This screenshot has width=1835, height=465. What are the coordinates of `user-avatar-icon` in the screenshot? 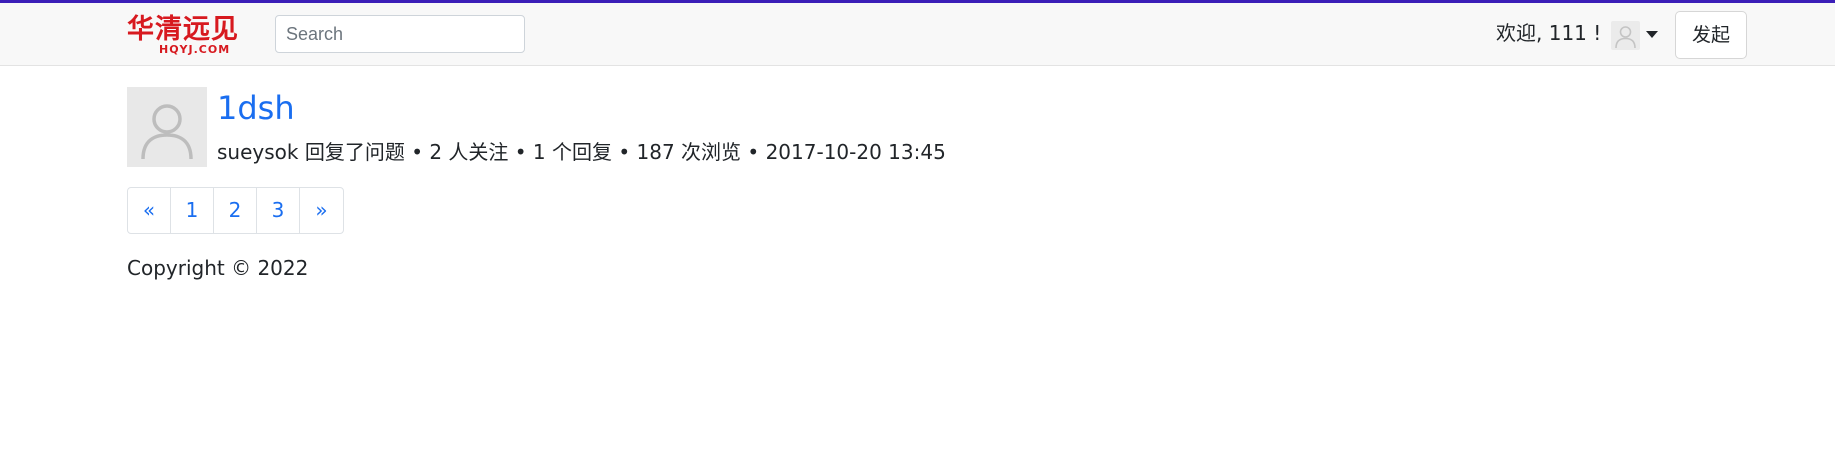 It's located at (1625, 35).